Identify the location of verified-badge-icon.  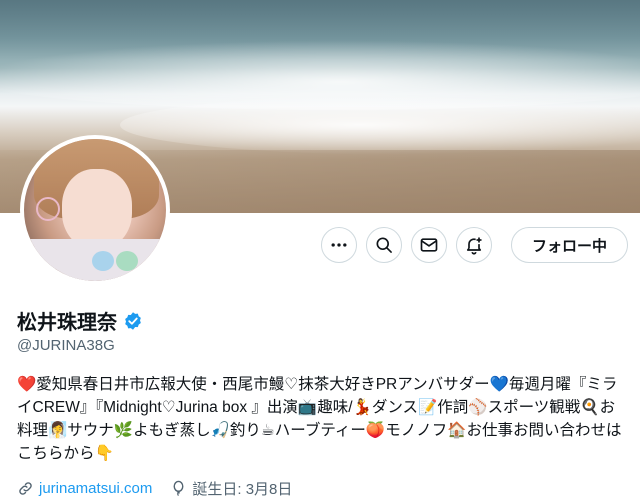
(133, 321).